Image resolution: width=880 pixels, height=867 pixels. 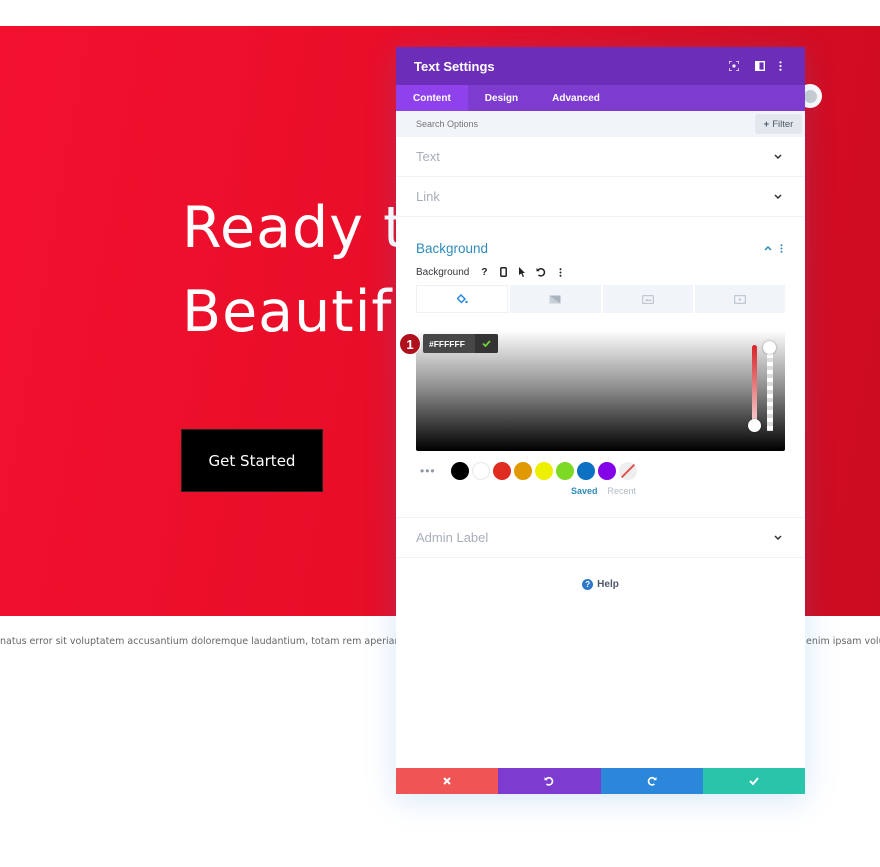 What do you see at coordinates (294, 270) in the screenshot?
I see `hero-title: Ready t Beautif` at bounding box center [294, 270].